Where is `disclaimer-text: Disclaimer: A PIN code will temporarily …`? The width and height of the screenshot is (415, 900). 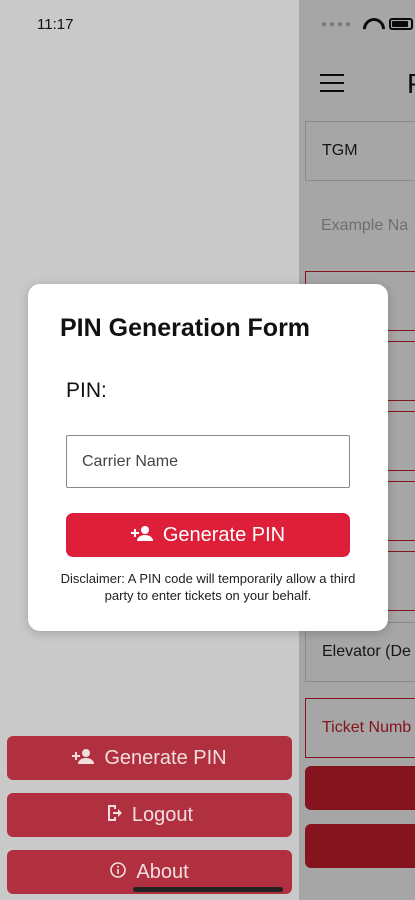 disclaimer-text: Disclaimer: A PIN code will temporarily … is located at coordinates (208, 587).